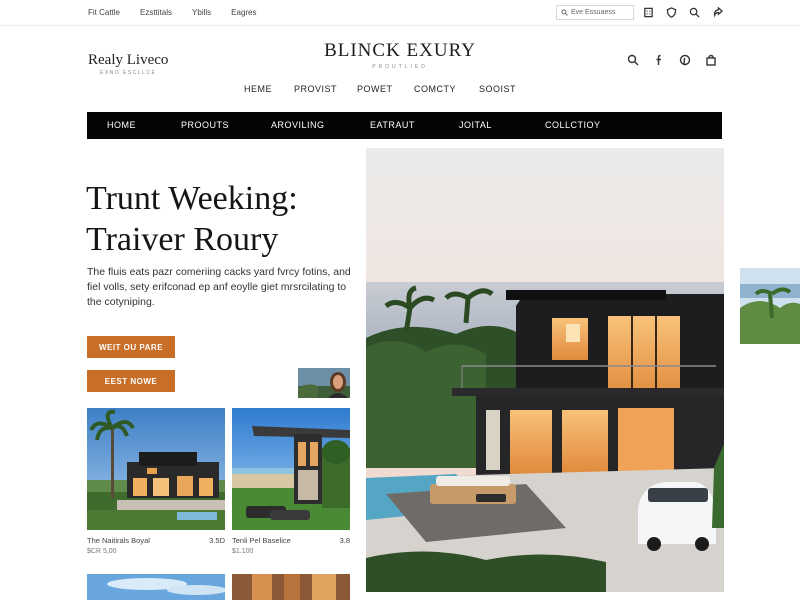  What do you see at coordinates (131, 347) in the screenshot?
I see `visit-button: WEIT OU PARE` at bounding box center [131, 347].